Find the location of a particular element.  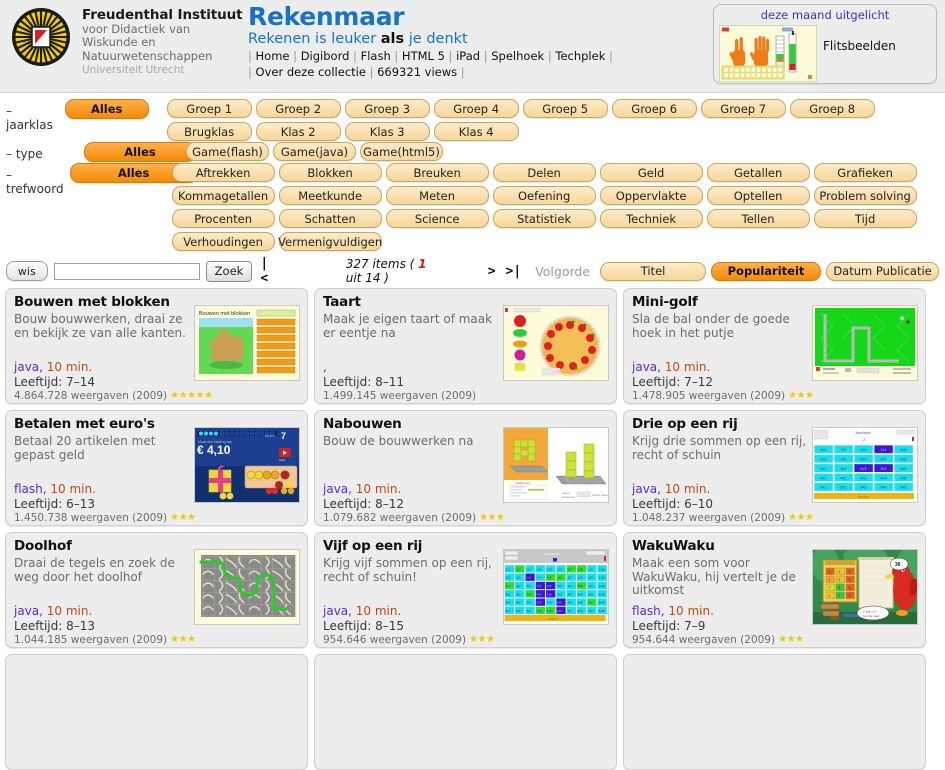

filter-button-kommagetallen: Kommagetallen is located at coordinates (223, 195).